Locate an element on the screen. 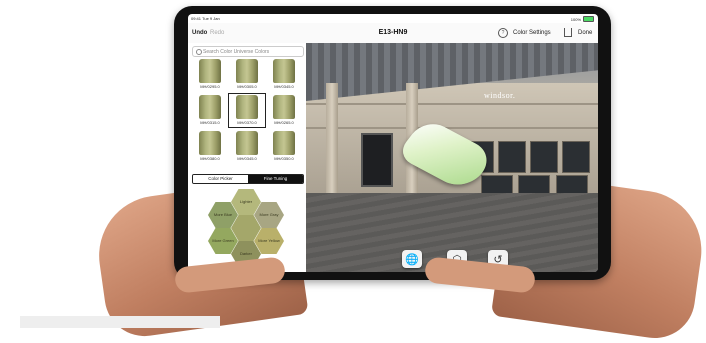 The width and height of the screenshot is (706, 343). nav-bar: Undo Redo E13-HN9 ? Color Settings Done is located at coordinates (393, 33).